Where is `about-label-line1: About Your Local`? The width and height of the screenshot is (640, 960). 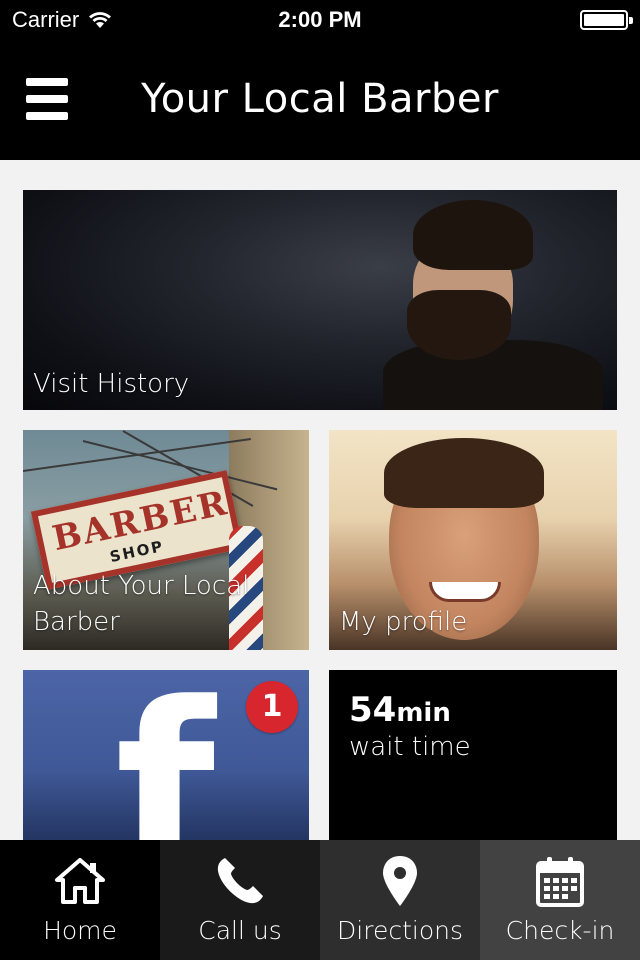
about-label-line1: About Your Local is located at coordinates (141, 586).